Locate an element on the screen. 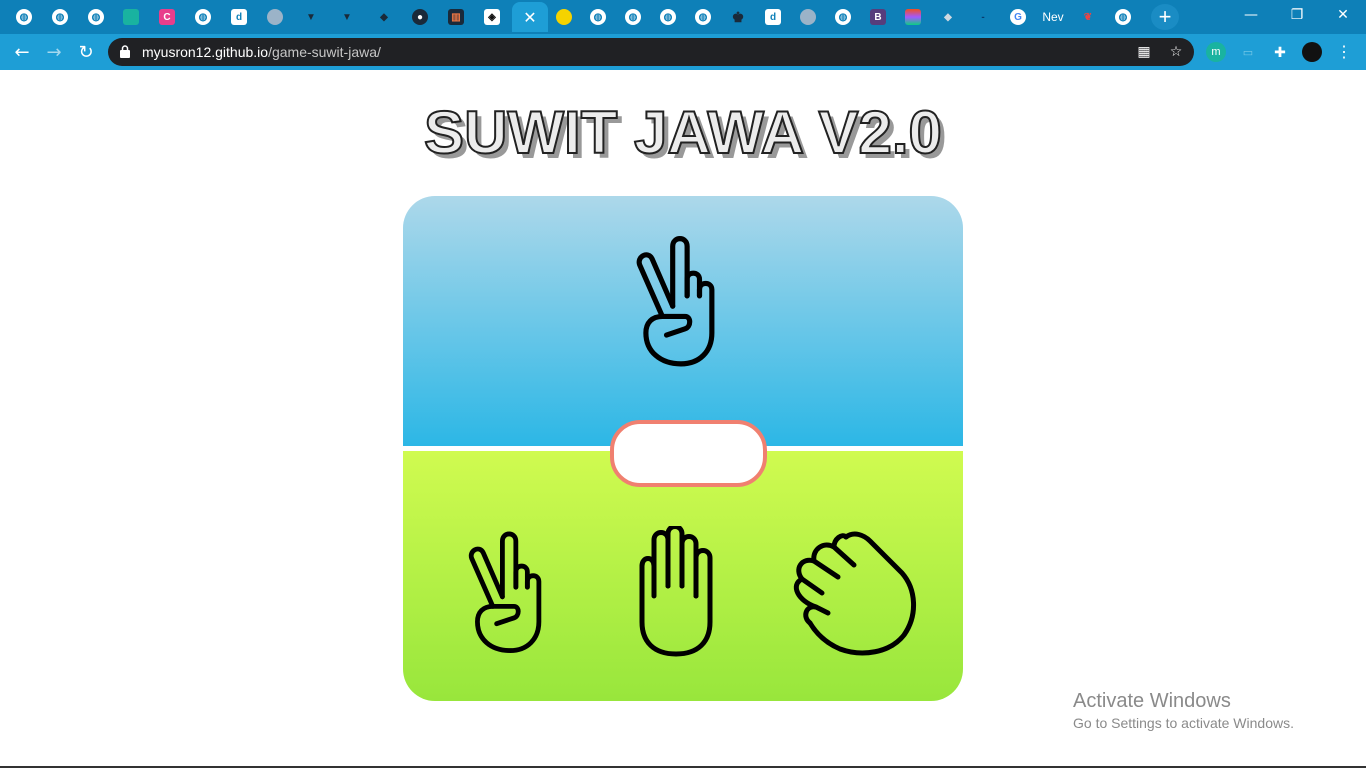 This screenshot has width=1366, height=768. activate-title: Activate Windows is located at coordinates (1152, 701).